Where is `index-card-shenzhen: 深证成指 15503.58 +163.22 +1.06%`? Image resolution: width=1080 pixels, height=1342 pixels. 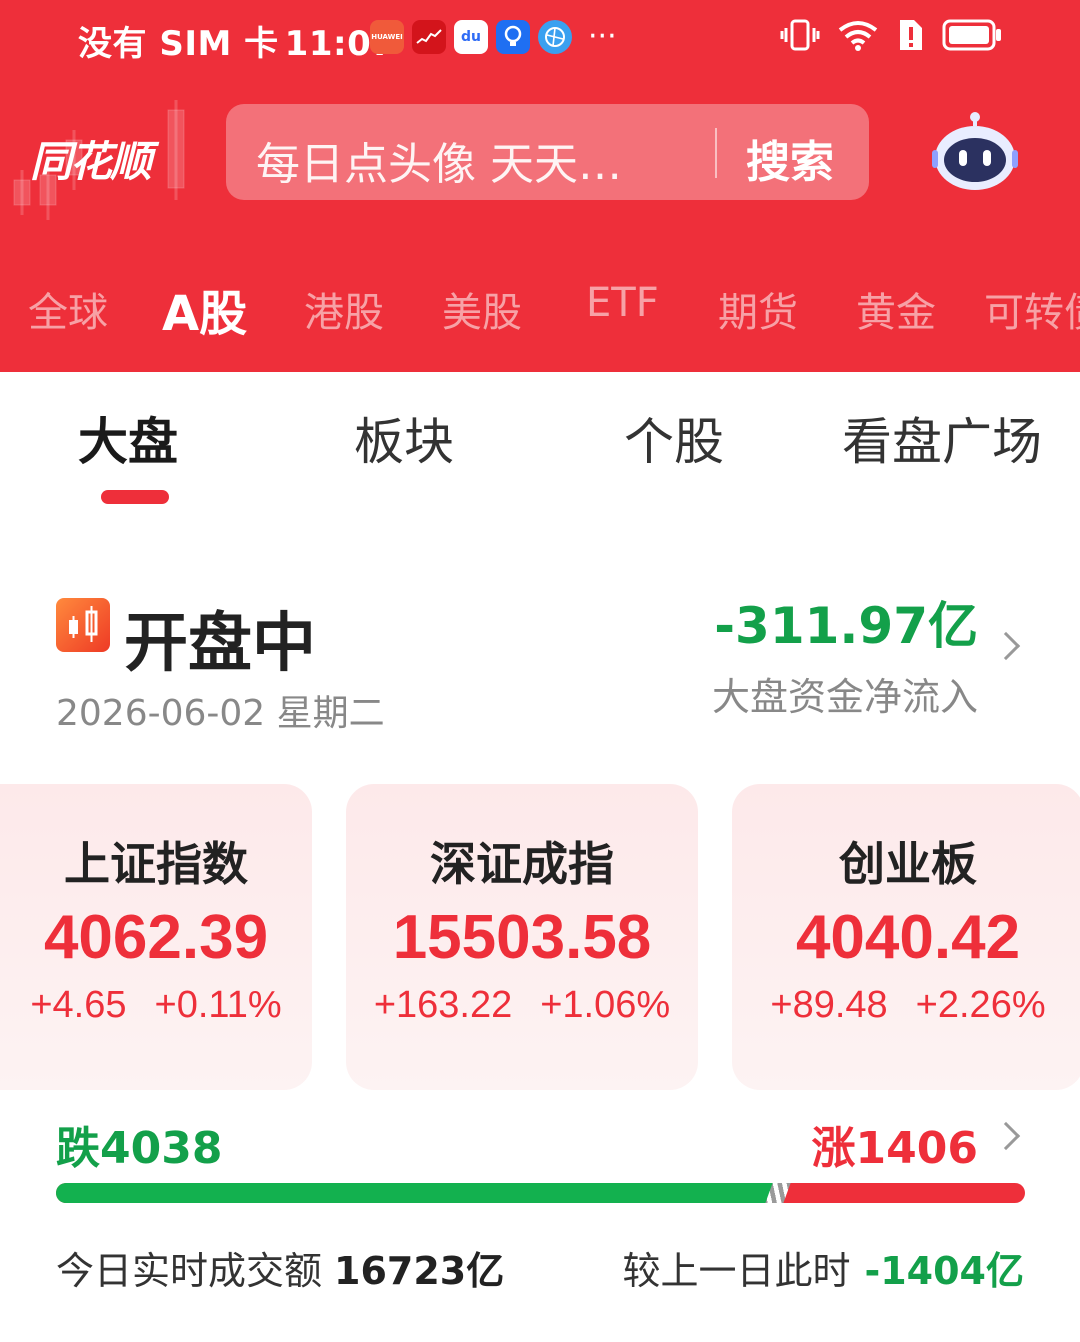 index-card-shenzhen: 深证成指 15503.58 +163.22 +1.06% is located at coordinates (522, 937).